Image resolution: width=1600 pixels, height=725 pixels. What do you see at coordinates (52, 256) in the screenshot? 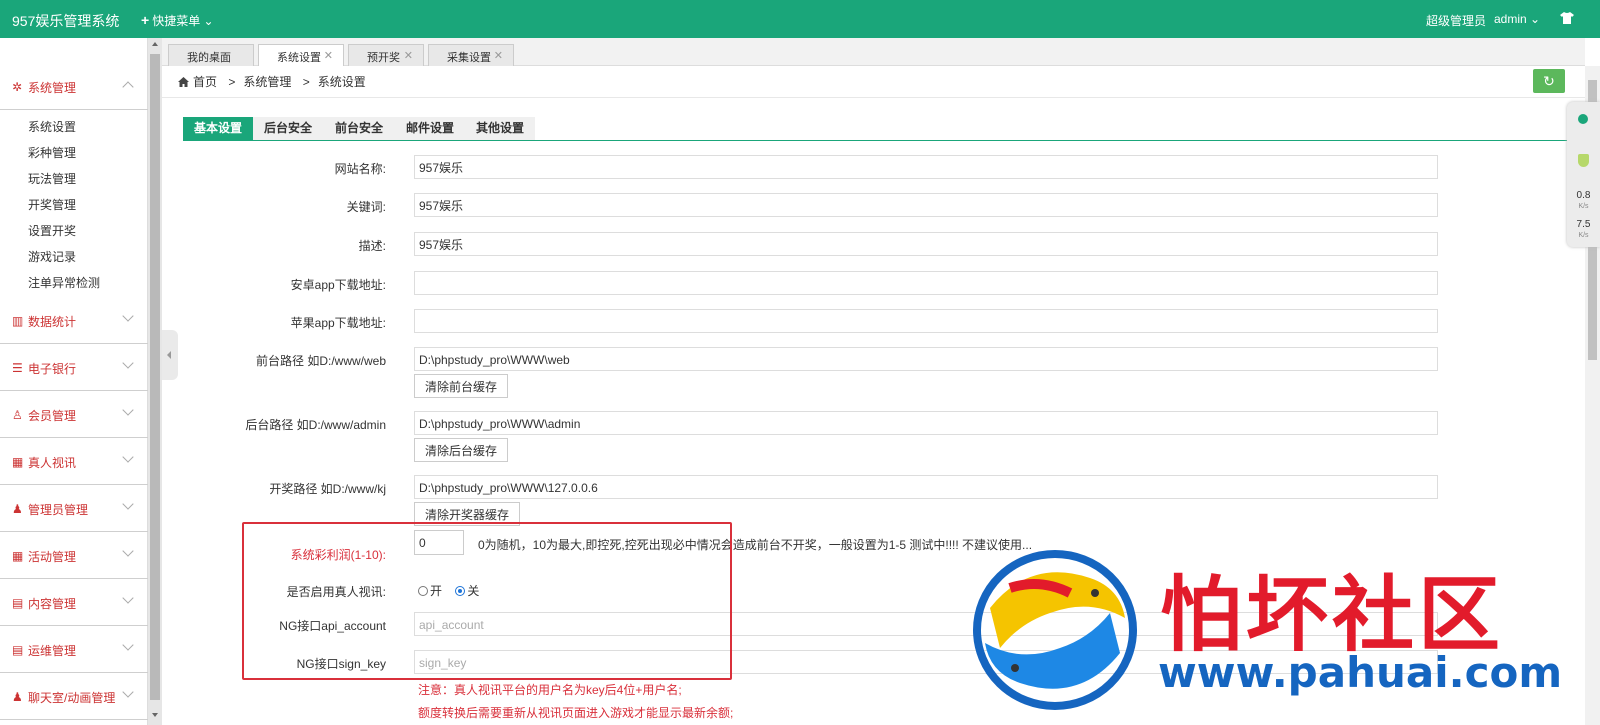
I see `sidebar-item-game-records: 游戏记录` at bounding box center [52, 256].